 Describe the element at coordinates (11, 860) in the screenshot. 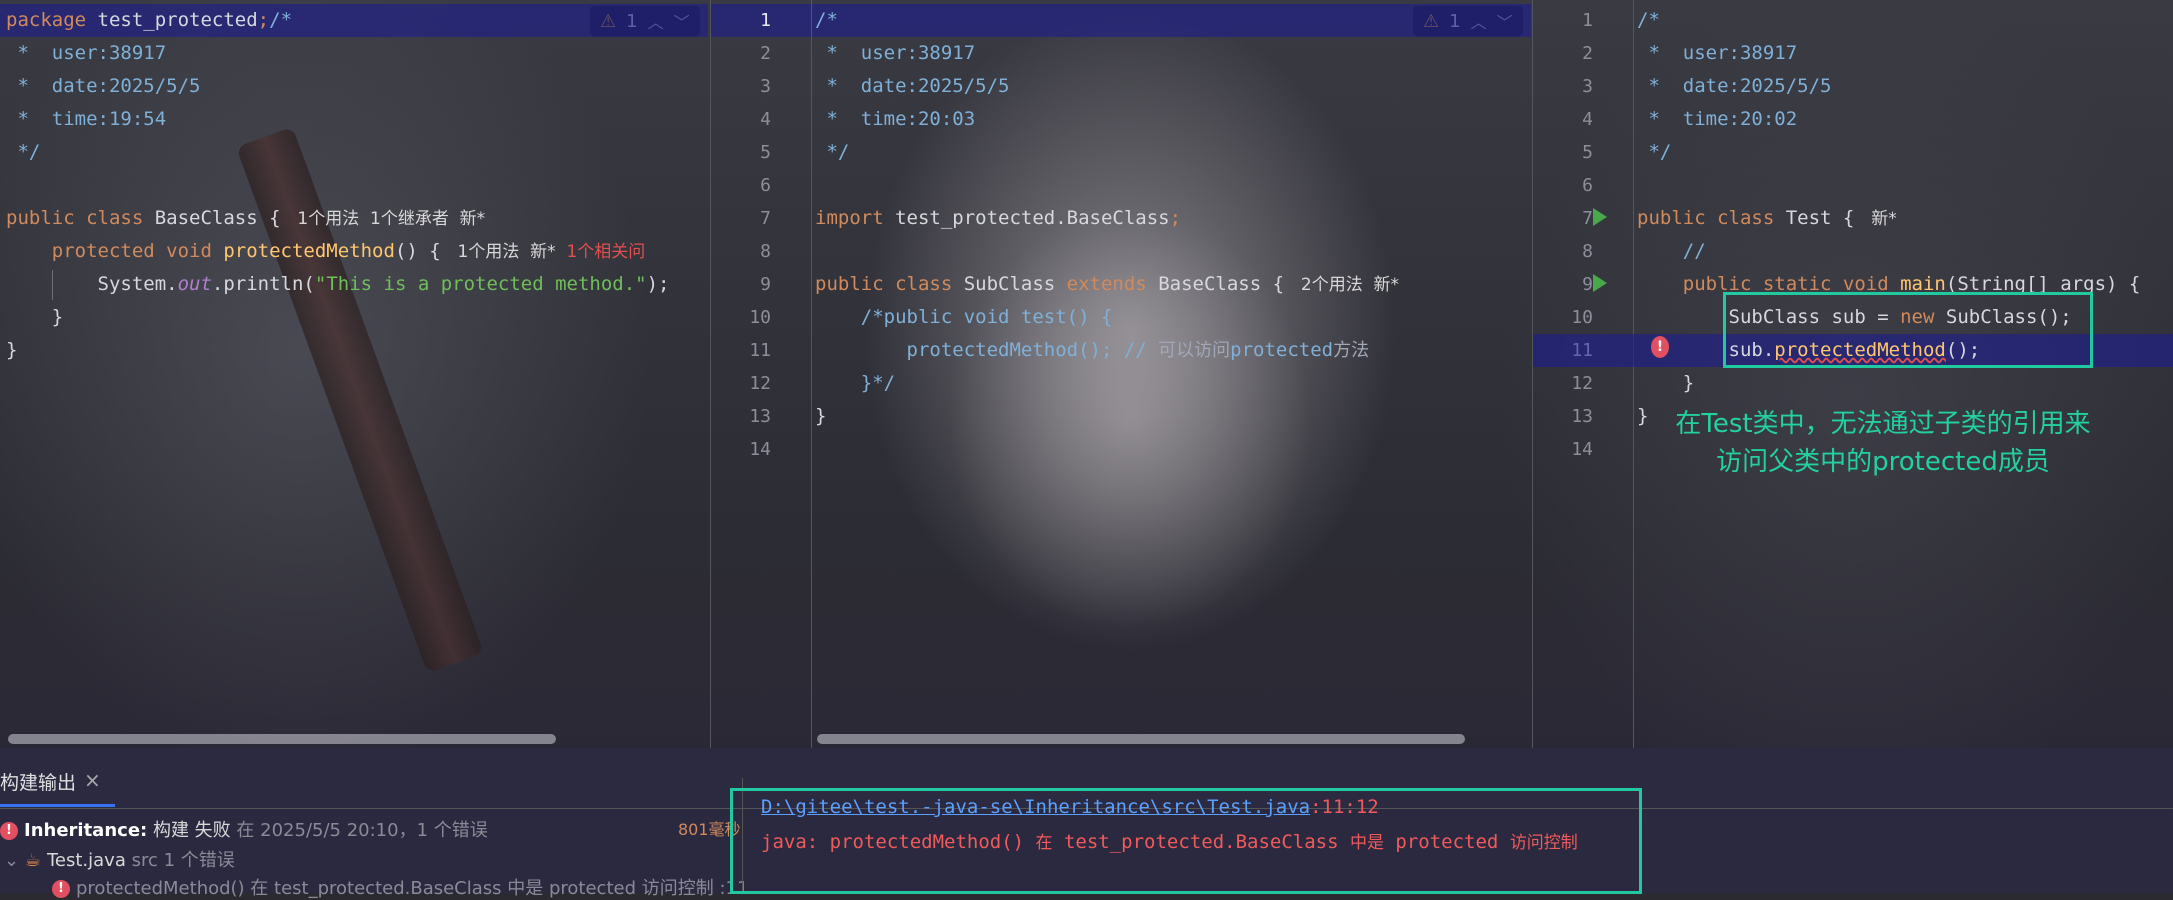

I see `chevron-down-icon: ⌄` at that location.